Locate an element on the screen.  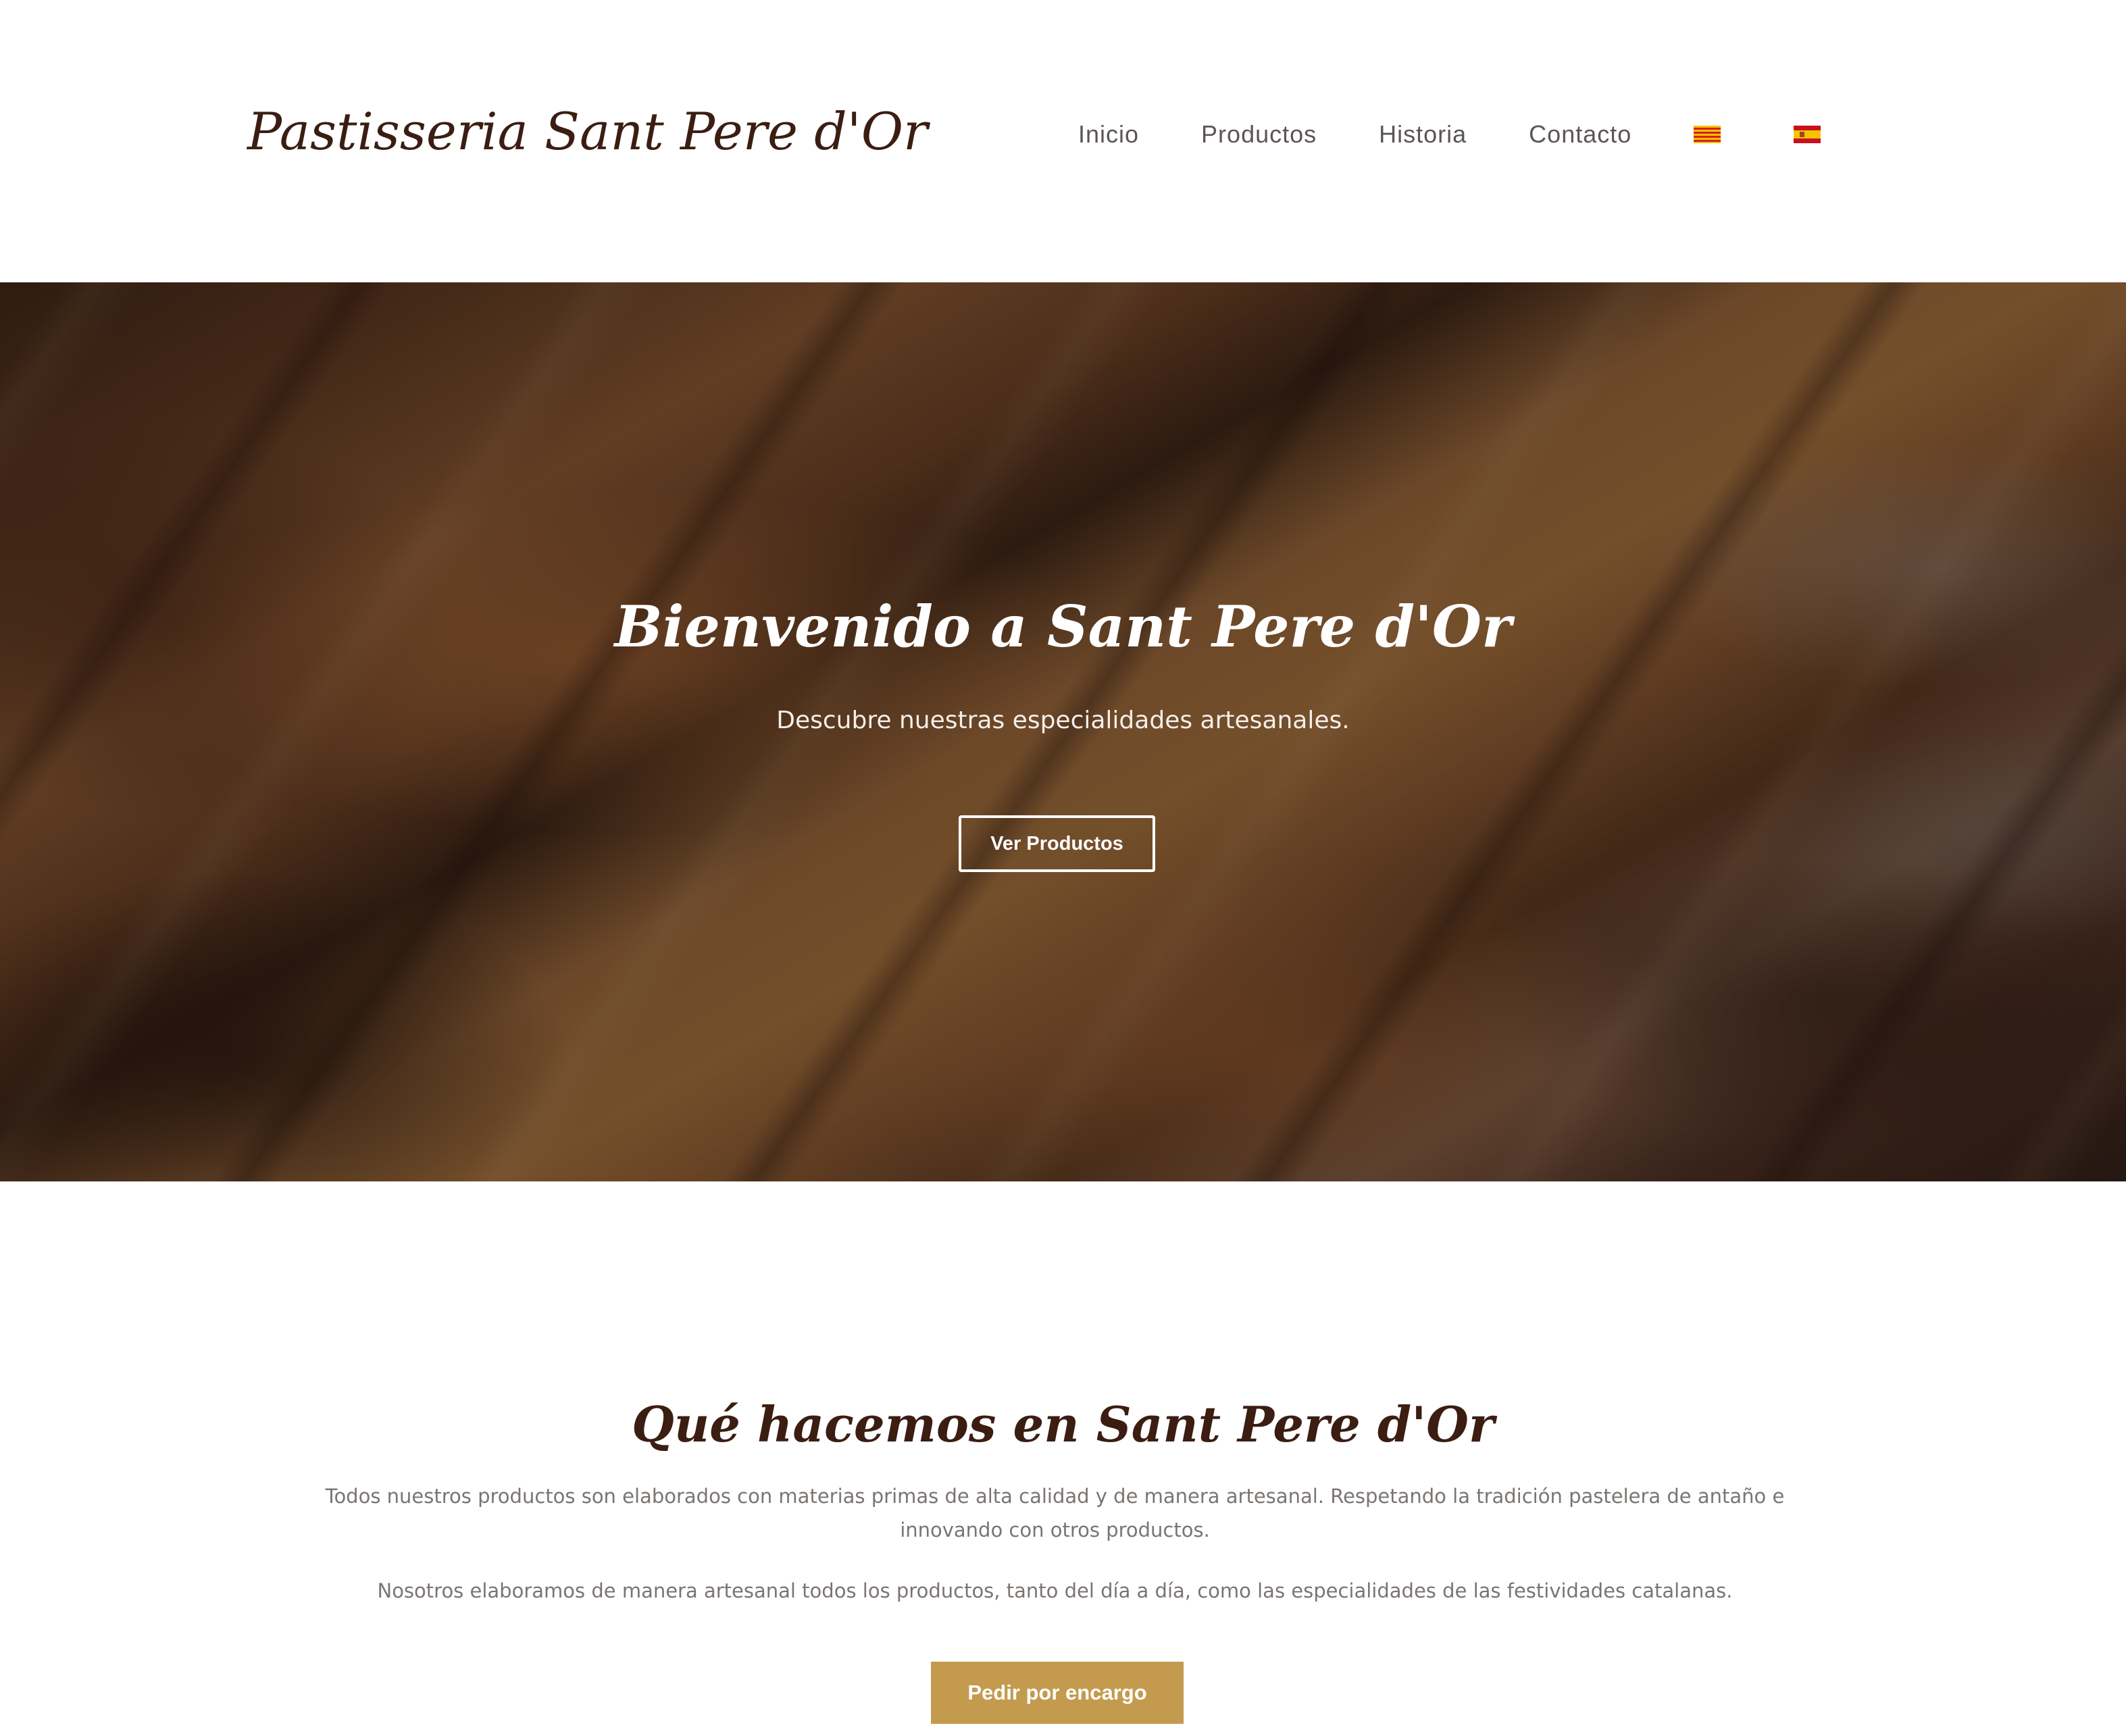
main-nav: Inicio Productos Historia Contacto is located at coordinates (1449, 134).